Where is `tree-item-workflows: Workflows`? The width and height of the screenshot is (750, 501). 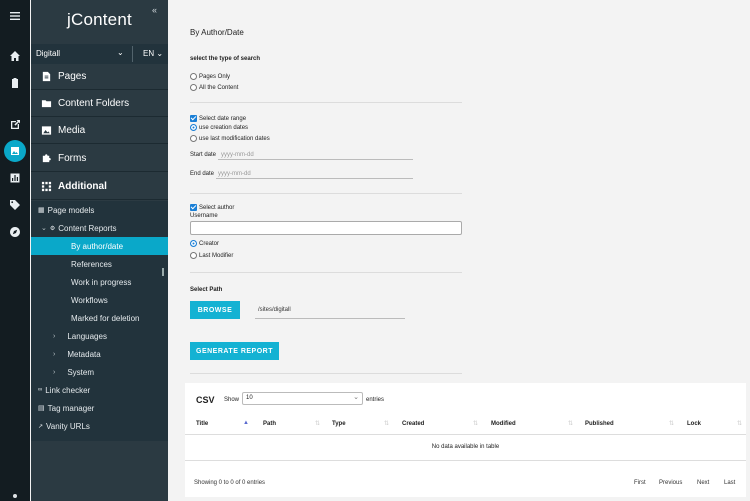 tree-item-workflows: Workflows is located at coordinates (99, 300).